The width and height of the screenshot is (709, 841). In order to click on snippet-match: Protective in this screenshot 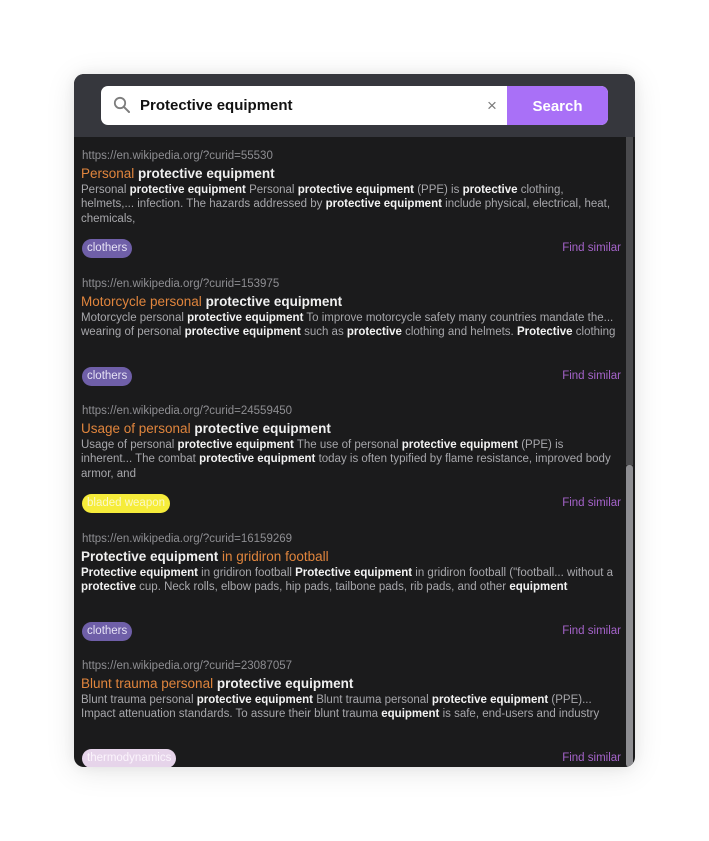, I will do `click(544, 331)`.